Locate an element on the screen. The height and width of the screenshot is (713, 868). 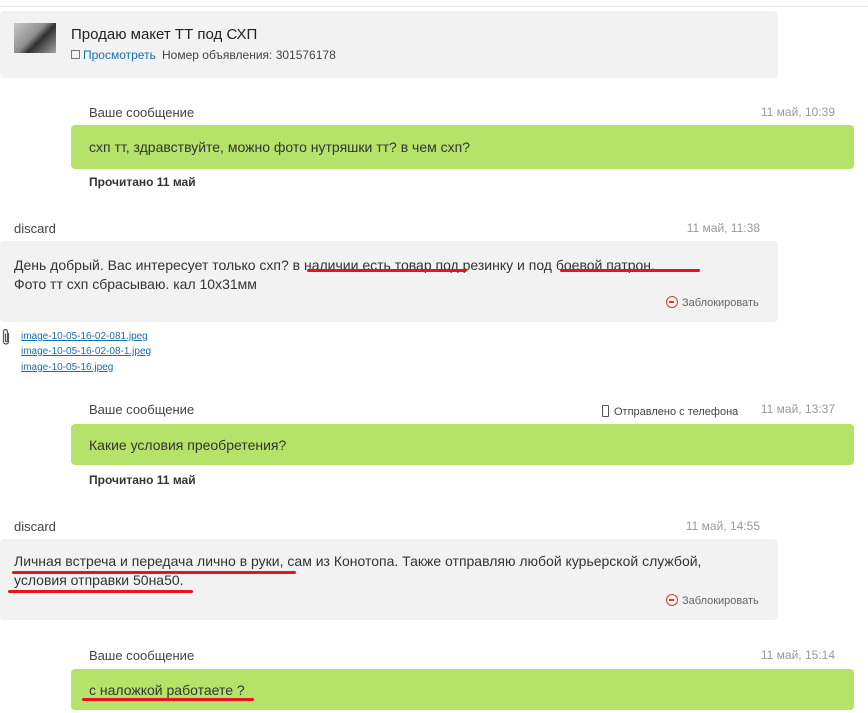
phone-icon is located at coordinates (605, 411).